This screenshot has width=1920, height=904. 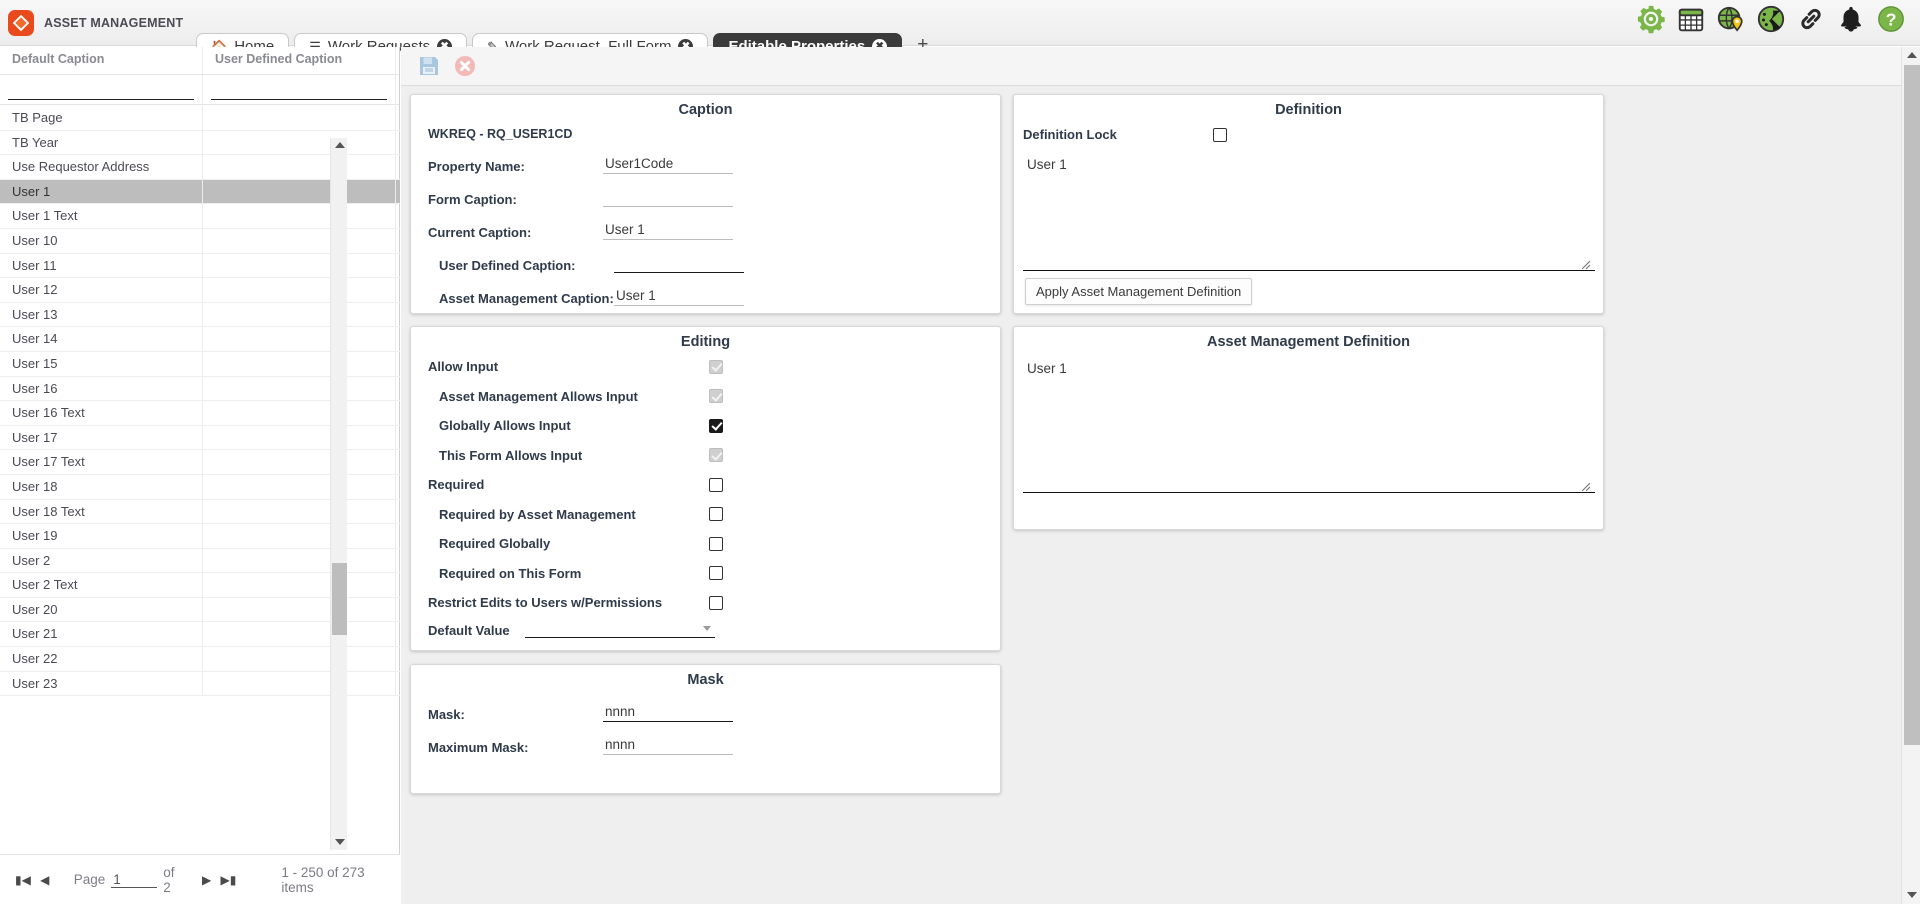 What do you see at coordinates (134, 879) in the screenshot?
I see `page-number-input` at bounding box center [134, 879].